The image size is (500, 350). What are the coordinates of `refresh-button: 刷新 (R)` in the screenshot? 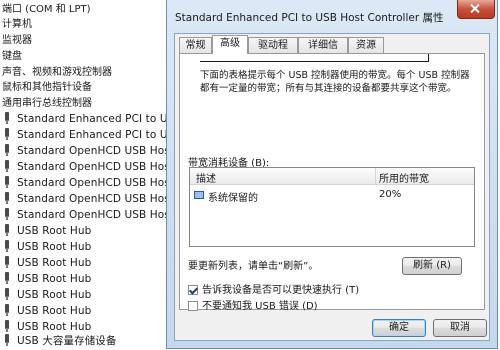 It's located at (432, 266).